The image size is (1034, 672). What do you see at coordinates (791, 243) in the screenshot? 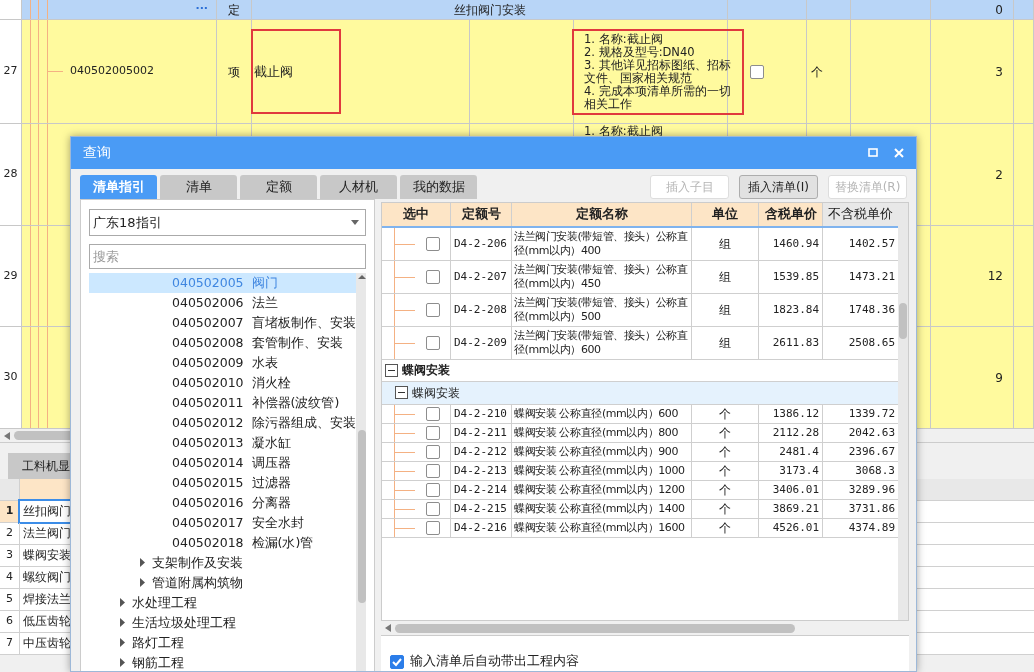
I see `table-cell: 1460.94` at bounding box center [791, 243].